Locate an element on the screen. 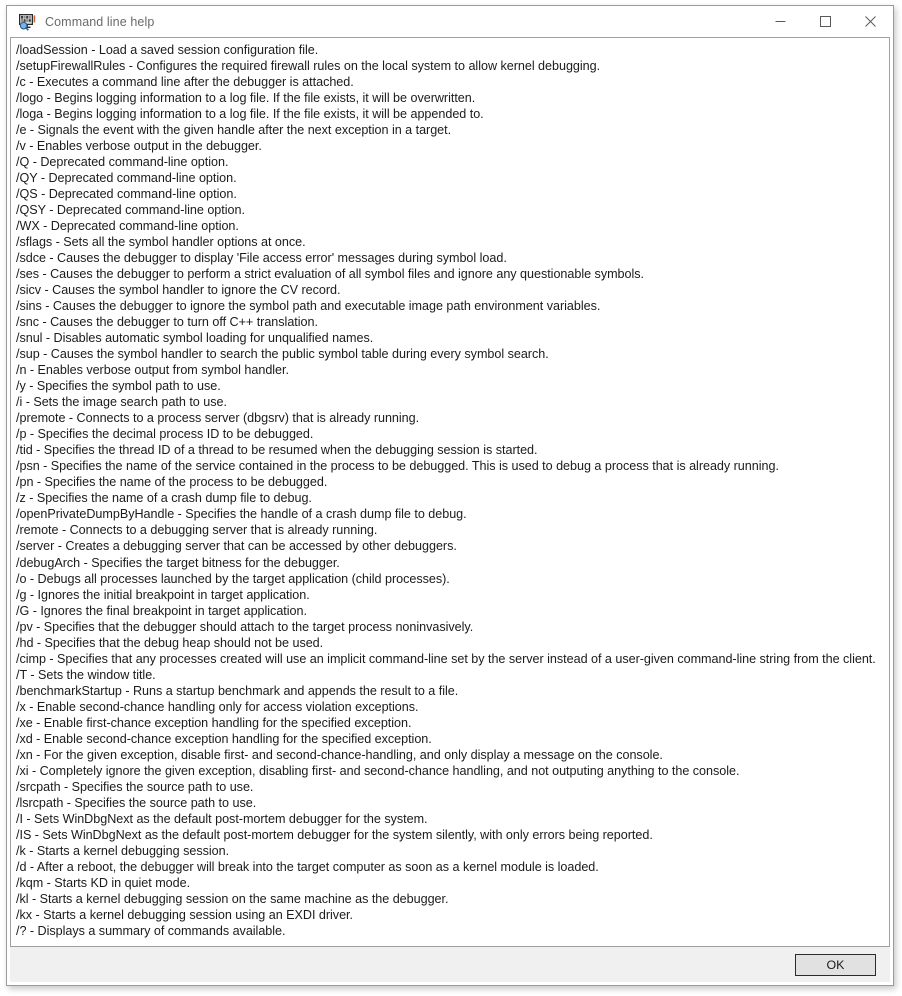 The width and height of the screenshot is (902, 996). help-line: /T - Sets the window title. is located at coordinates (86, 674).